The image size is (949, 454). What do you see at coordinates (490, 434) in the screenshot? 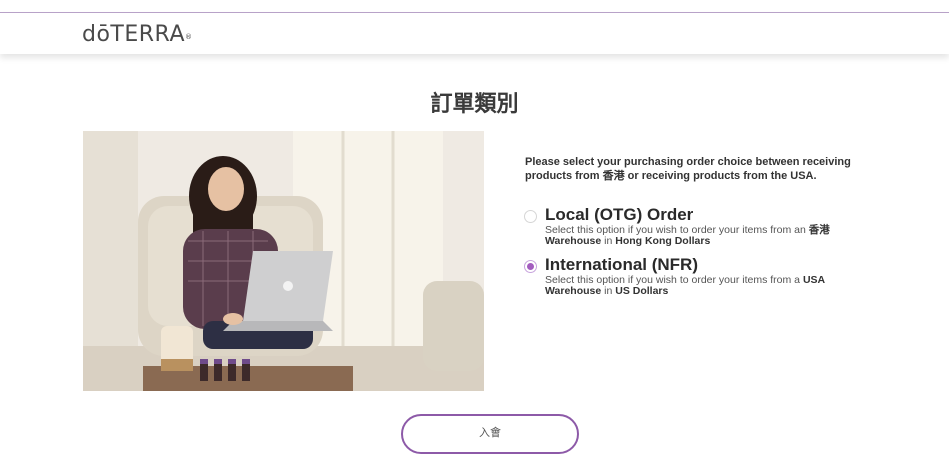
I see `join-button: 入會` at bounding box center [490, 434].